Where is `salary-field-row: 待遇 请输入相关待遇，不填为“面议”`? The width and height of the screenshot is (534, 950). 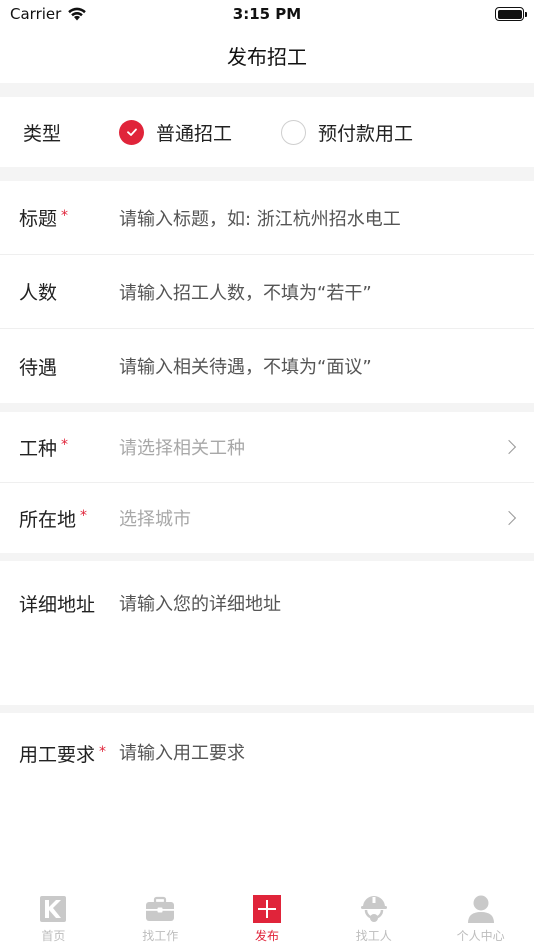
salary-field-row: 待遇 请输入相关待遇，不填为“面议” is located at coordinates (267, 366).